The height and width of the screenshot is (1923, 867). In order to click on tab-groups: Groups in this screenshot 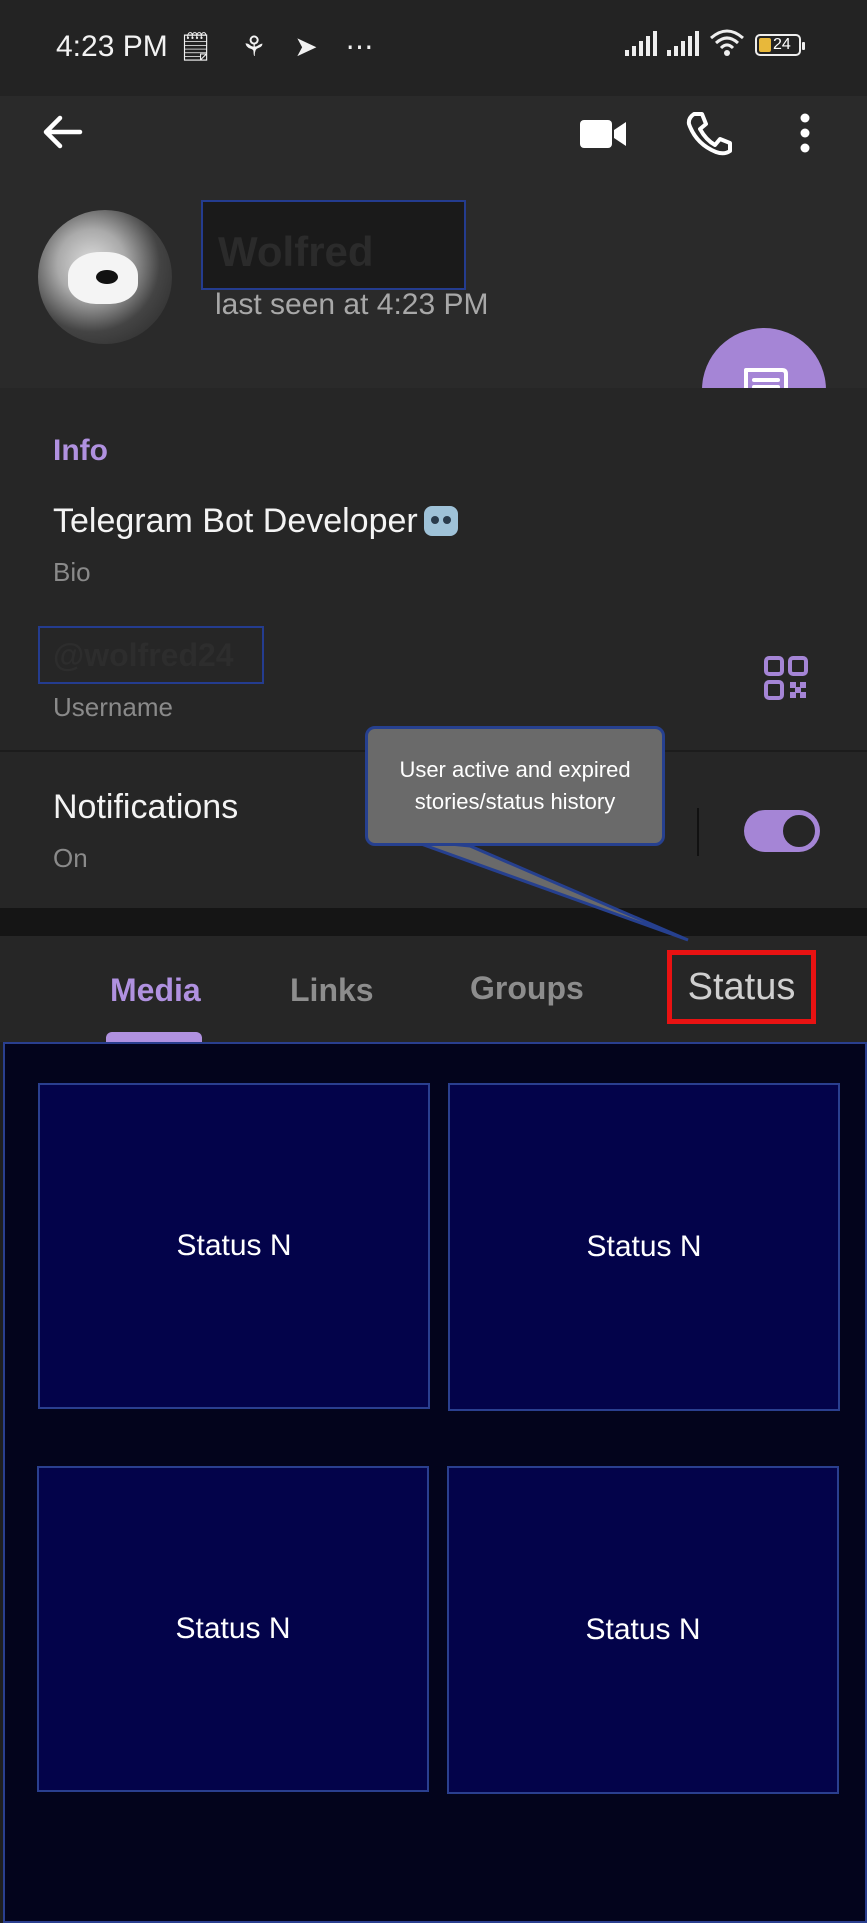, I will do `click(527, 988)`.